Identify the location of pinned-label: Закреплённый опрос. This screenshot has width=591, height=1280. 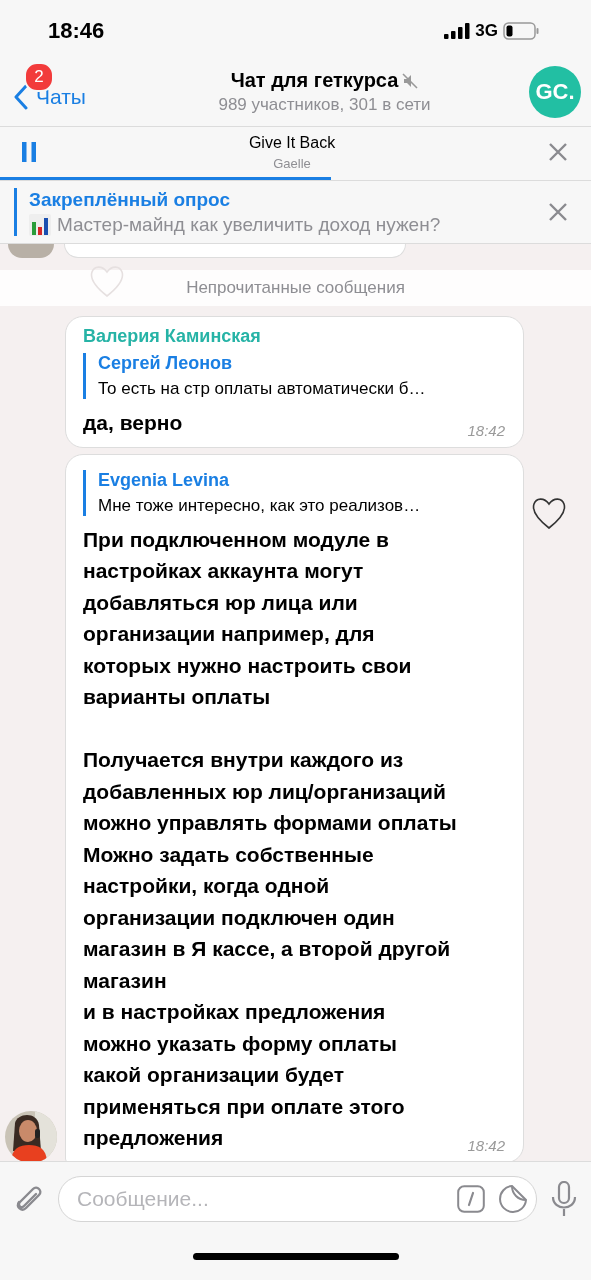
(130, 199).